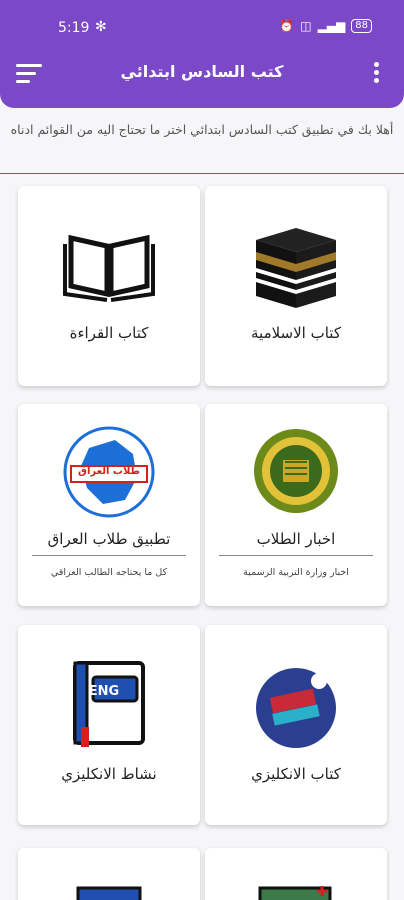 This screenshot has width=404, height=900. Describe the element at coordinates (306, 26) in the screenshot. I see `vibrate-icon: ◫` at that location.